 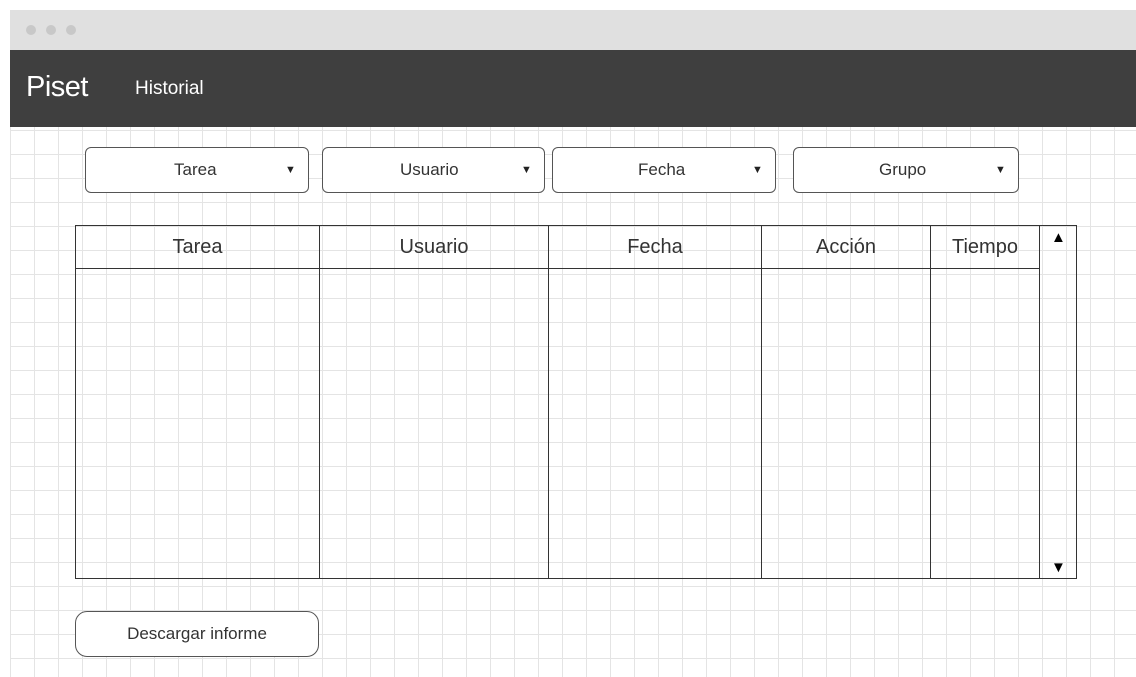 I want to click on window-titlebar, so click(x=573, y=30).